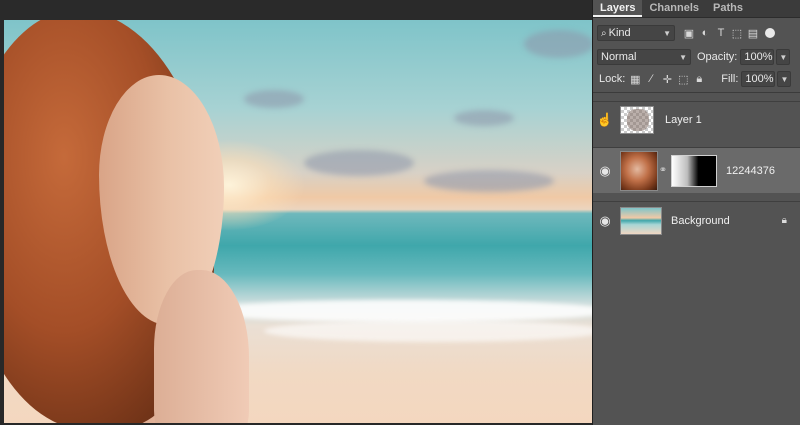 This screenshot has height=425, width=800. What do you see at coordinates (612, 79) in the screenshot?
I see `lock-label: Lock:` at bounding box center [612, 79].